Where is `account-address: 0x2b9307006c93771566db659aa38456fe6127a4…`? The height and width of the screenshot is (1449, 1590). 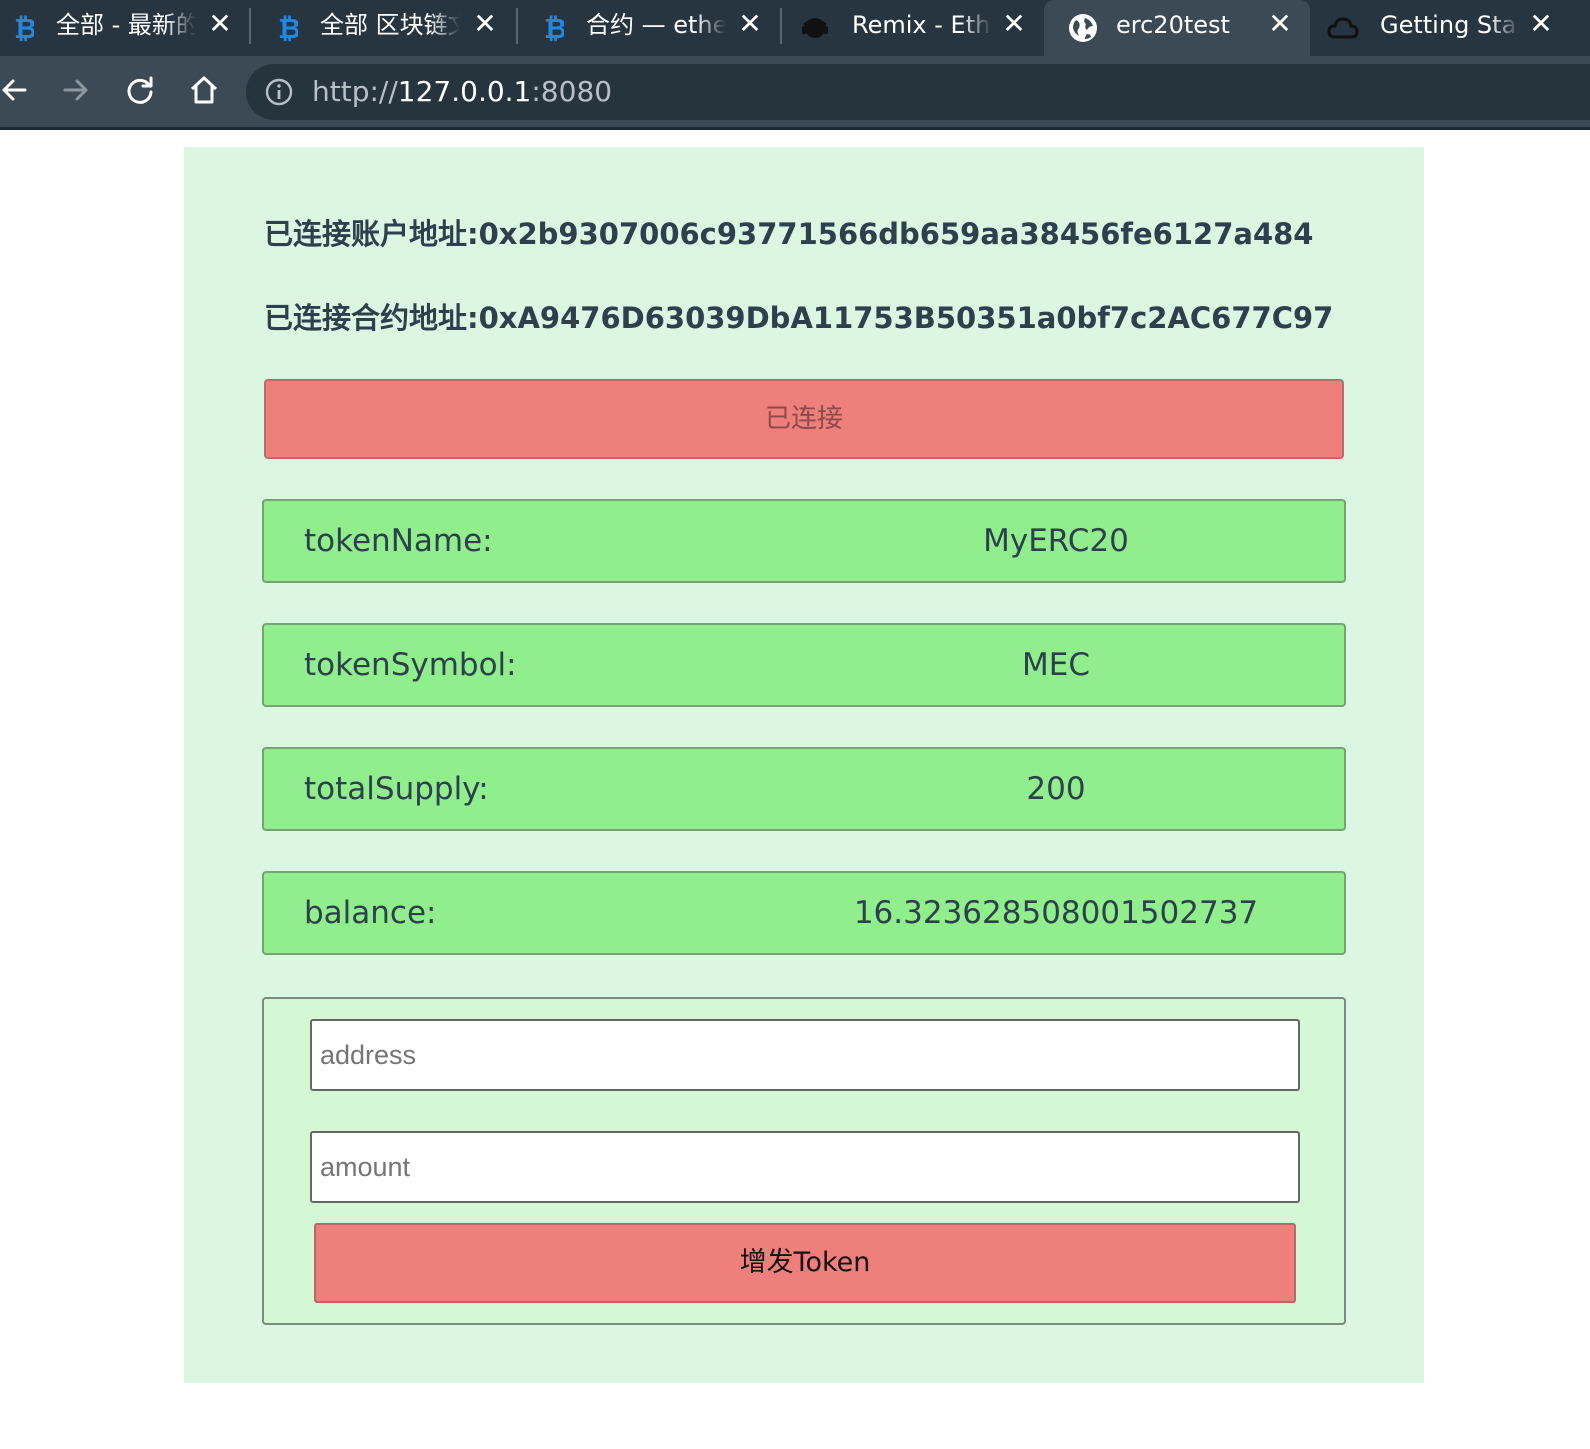
account-address: 0x2b9307006c93771566db659aa38456fe6127a4… is located at coordinates (896, 234).